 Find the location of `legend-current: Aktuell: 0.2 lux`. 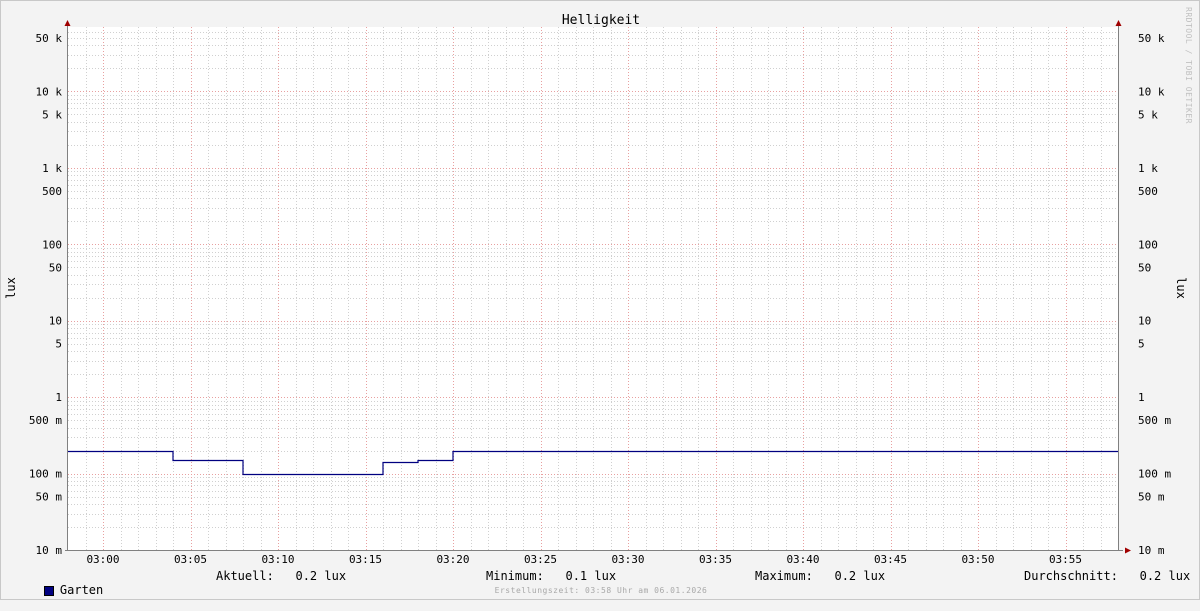

legend-current: Aktuell: 0.2 lux is located at coordinates (281, 576).